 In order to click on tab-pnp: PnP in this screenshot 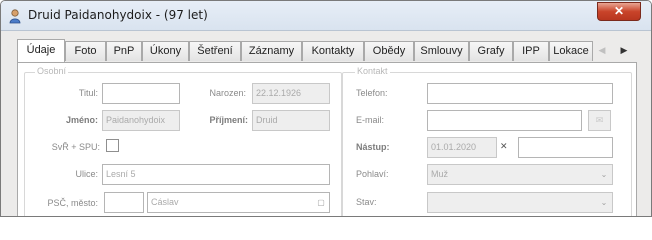, I will do `click(124, 51)`.